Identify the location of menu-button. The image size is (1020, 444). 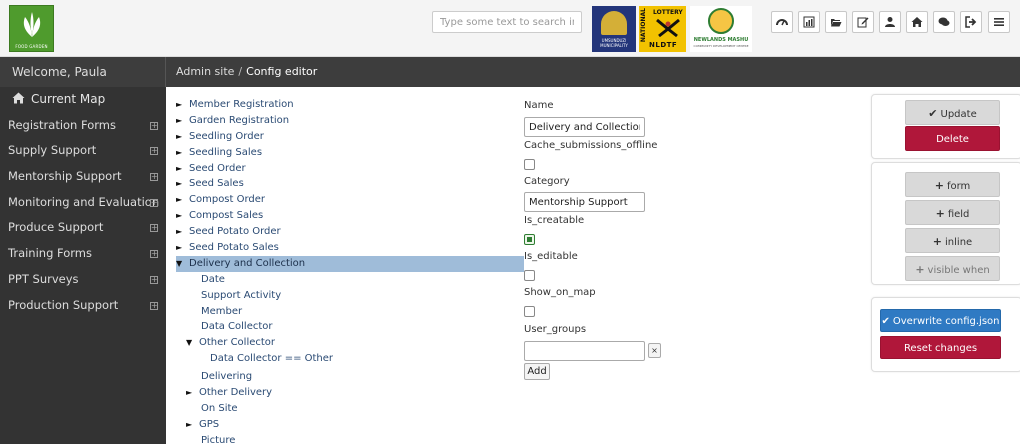
(999, 22).